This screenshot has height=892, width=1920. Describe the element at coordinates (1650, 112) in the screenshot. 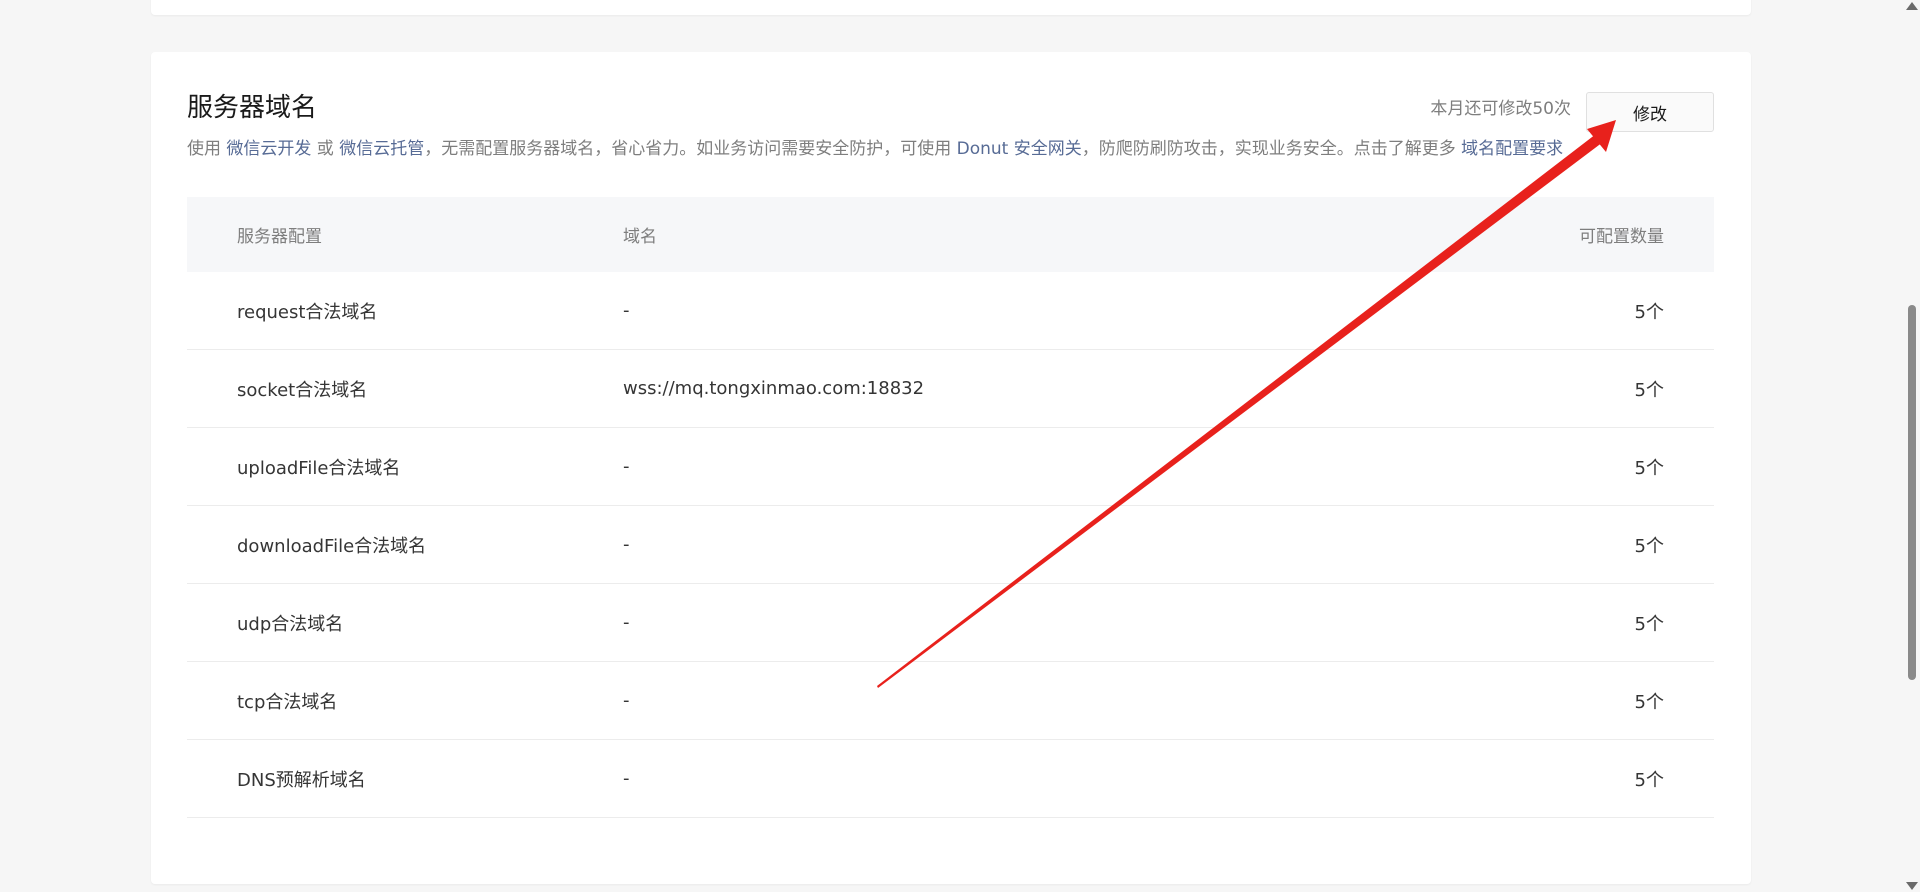

I see `modify-button: 修改` at that location.